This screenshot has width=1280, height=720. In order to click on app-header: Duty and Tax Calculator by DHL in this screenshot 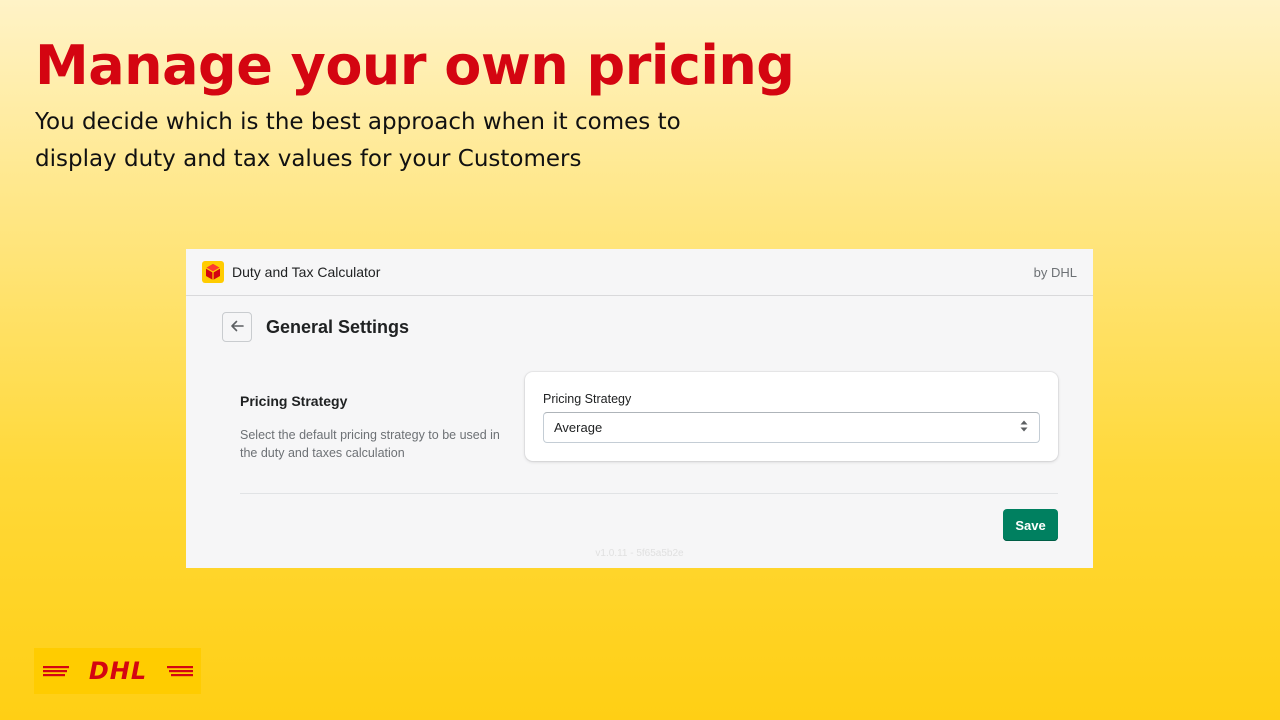, I will do `click(639, 272)`.